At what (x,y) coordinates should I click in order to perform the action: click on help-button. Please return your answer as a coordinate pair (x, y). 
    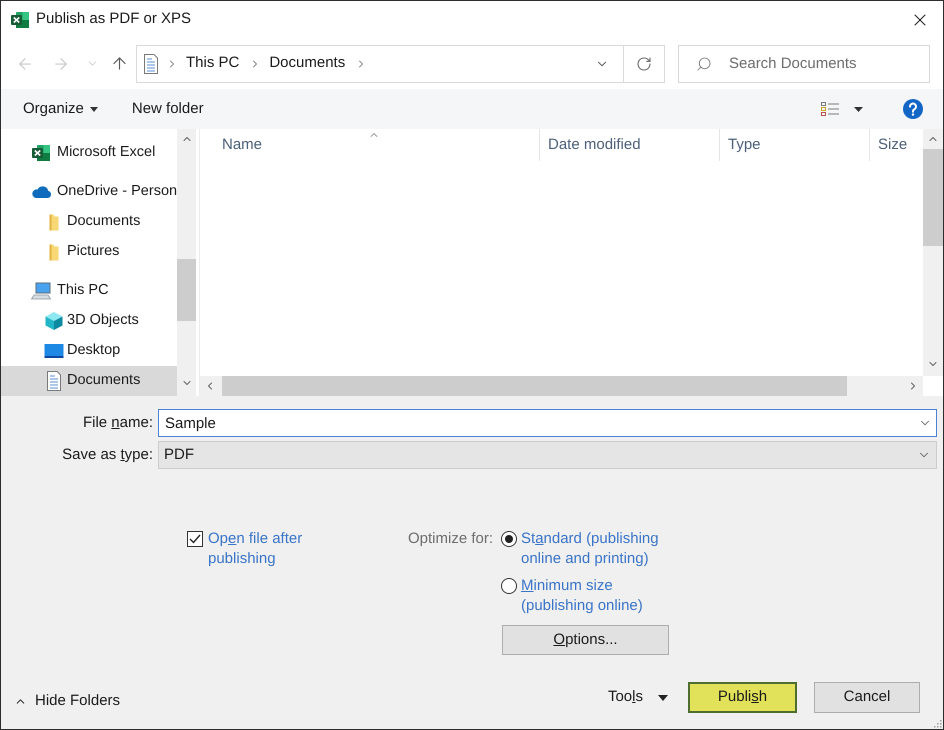
    Looking at the image, I should click on (913, 109).